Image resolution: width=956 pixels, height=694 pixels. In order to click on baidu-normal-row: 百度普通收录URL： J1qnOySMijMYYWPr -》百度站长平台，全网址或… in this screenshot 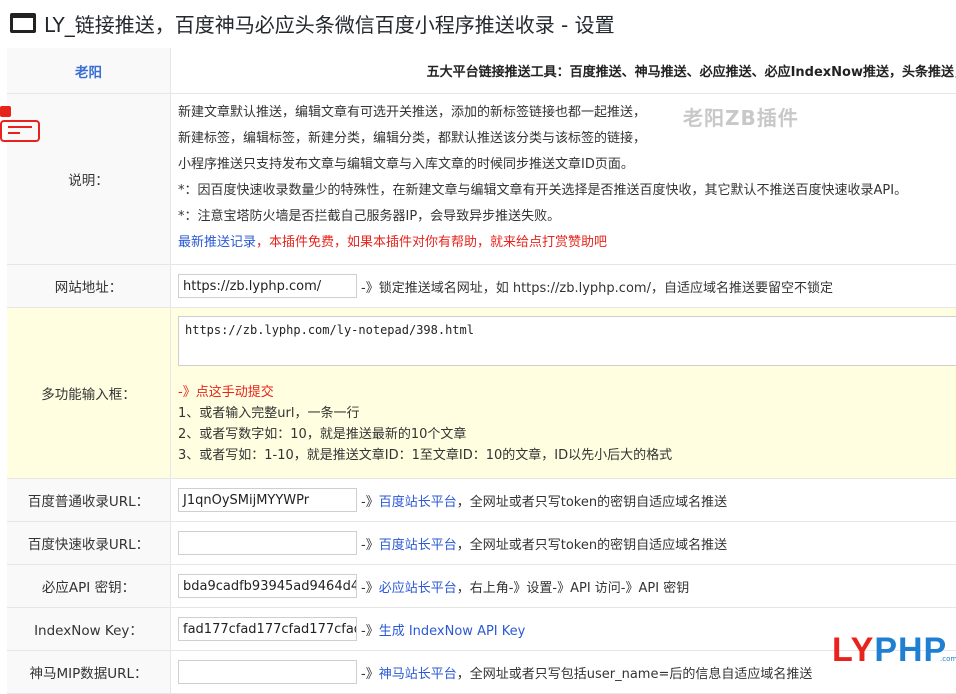, I will do `click(481, 500)`.